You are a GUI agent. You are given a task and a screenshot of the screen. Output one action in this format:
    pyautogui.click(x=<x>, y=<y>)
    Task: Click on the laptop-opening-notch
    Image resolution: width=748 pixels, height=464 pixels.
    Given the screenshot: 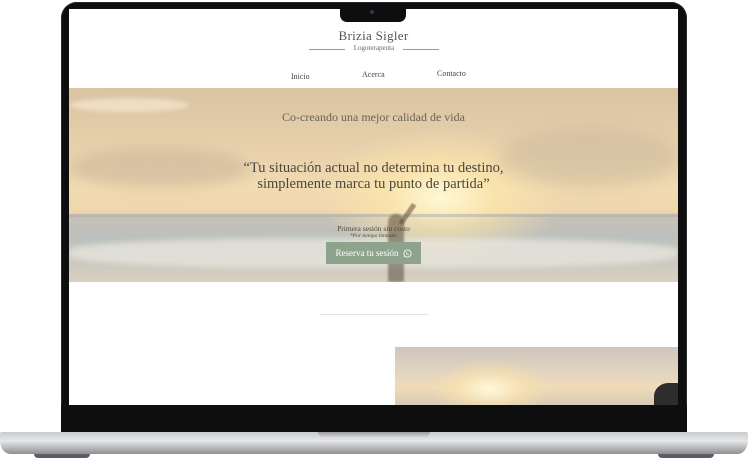 What is the action you would take?
    pyautogui.click(x=374, y=434)
    